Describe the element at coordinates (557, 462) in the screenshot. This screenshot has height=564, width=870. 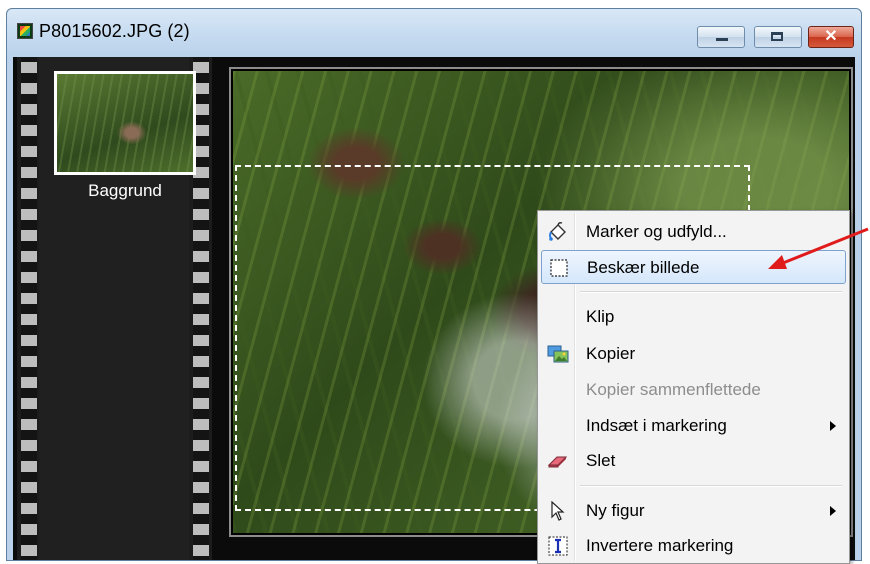
I see `eraser-icon` at that location.